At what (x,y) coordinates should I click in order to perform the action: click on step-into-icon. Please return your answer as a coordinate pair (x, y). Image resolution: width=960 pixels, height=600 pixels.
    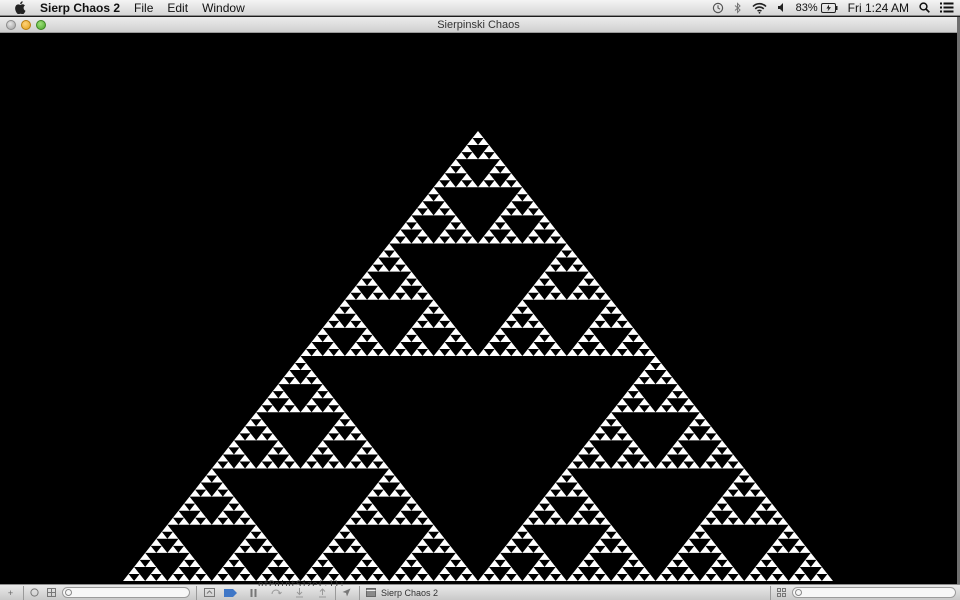
    Looking at the image, I should click on (299, 593).